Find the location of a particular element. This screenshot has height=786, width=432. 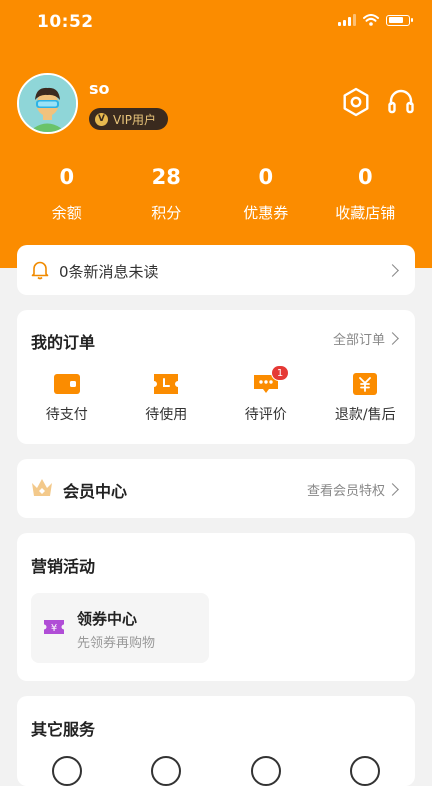

service-icons-row is located at coordinates (216, 771).